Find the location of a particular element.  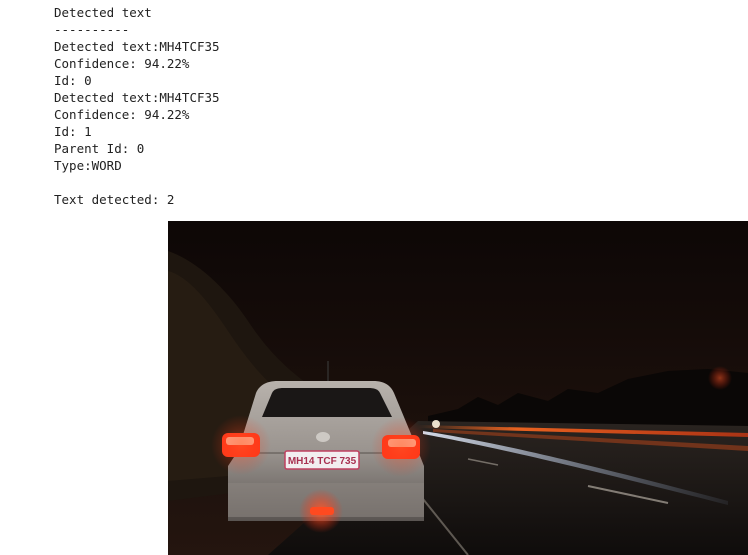

output-line: Detected text is located at coordinates (103, 12).